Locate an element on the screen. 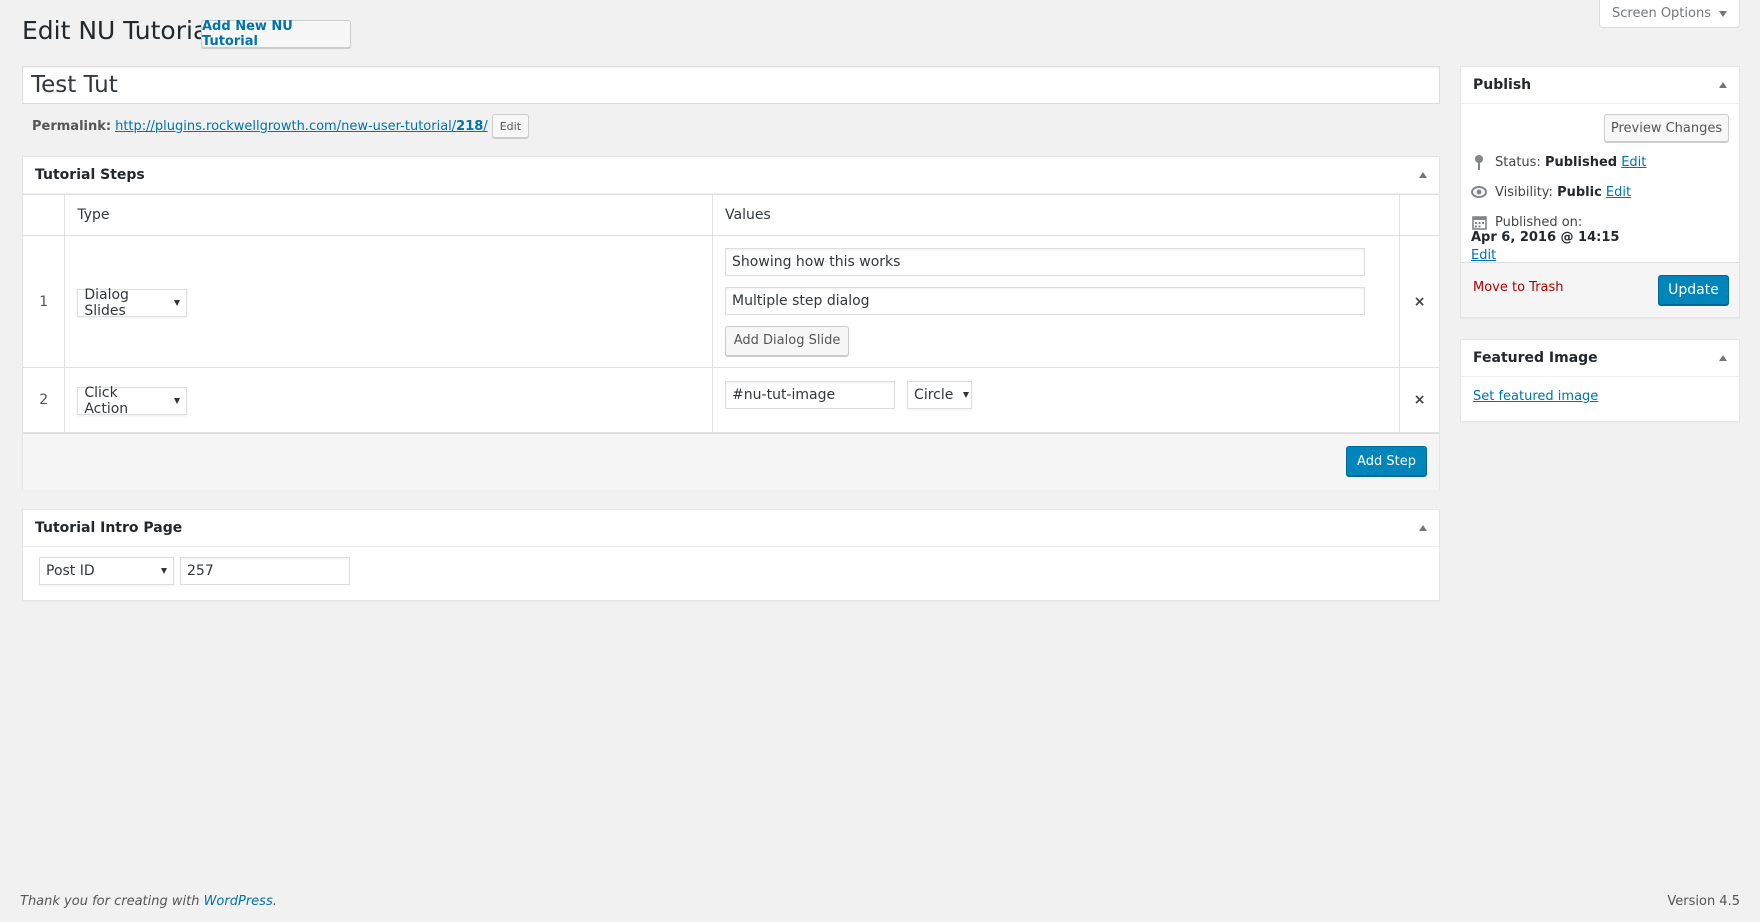  status-row: Status: Published Edit is located at coordinates (1600, 156).